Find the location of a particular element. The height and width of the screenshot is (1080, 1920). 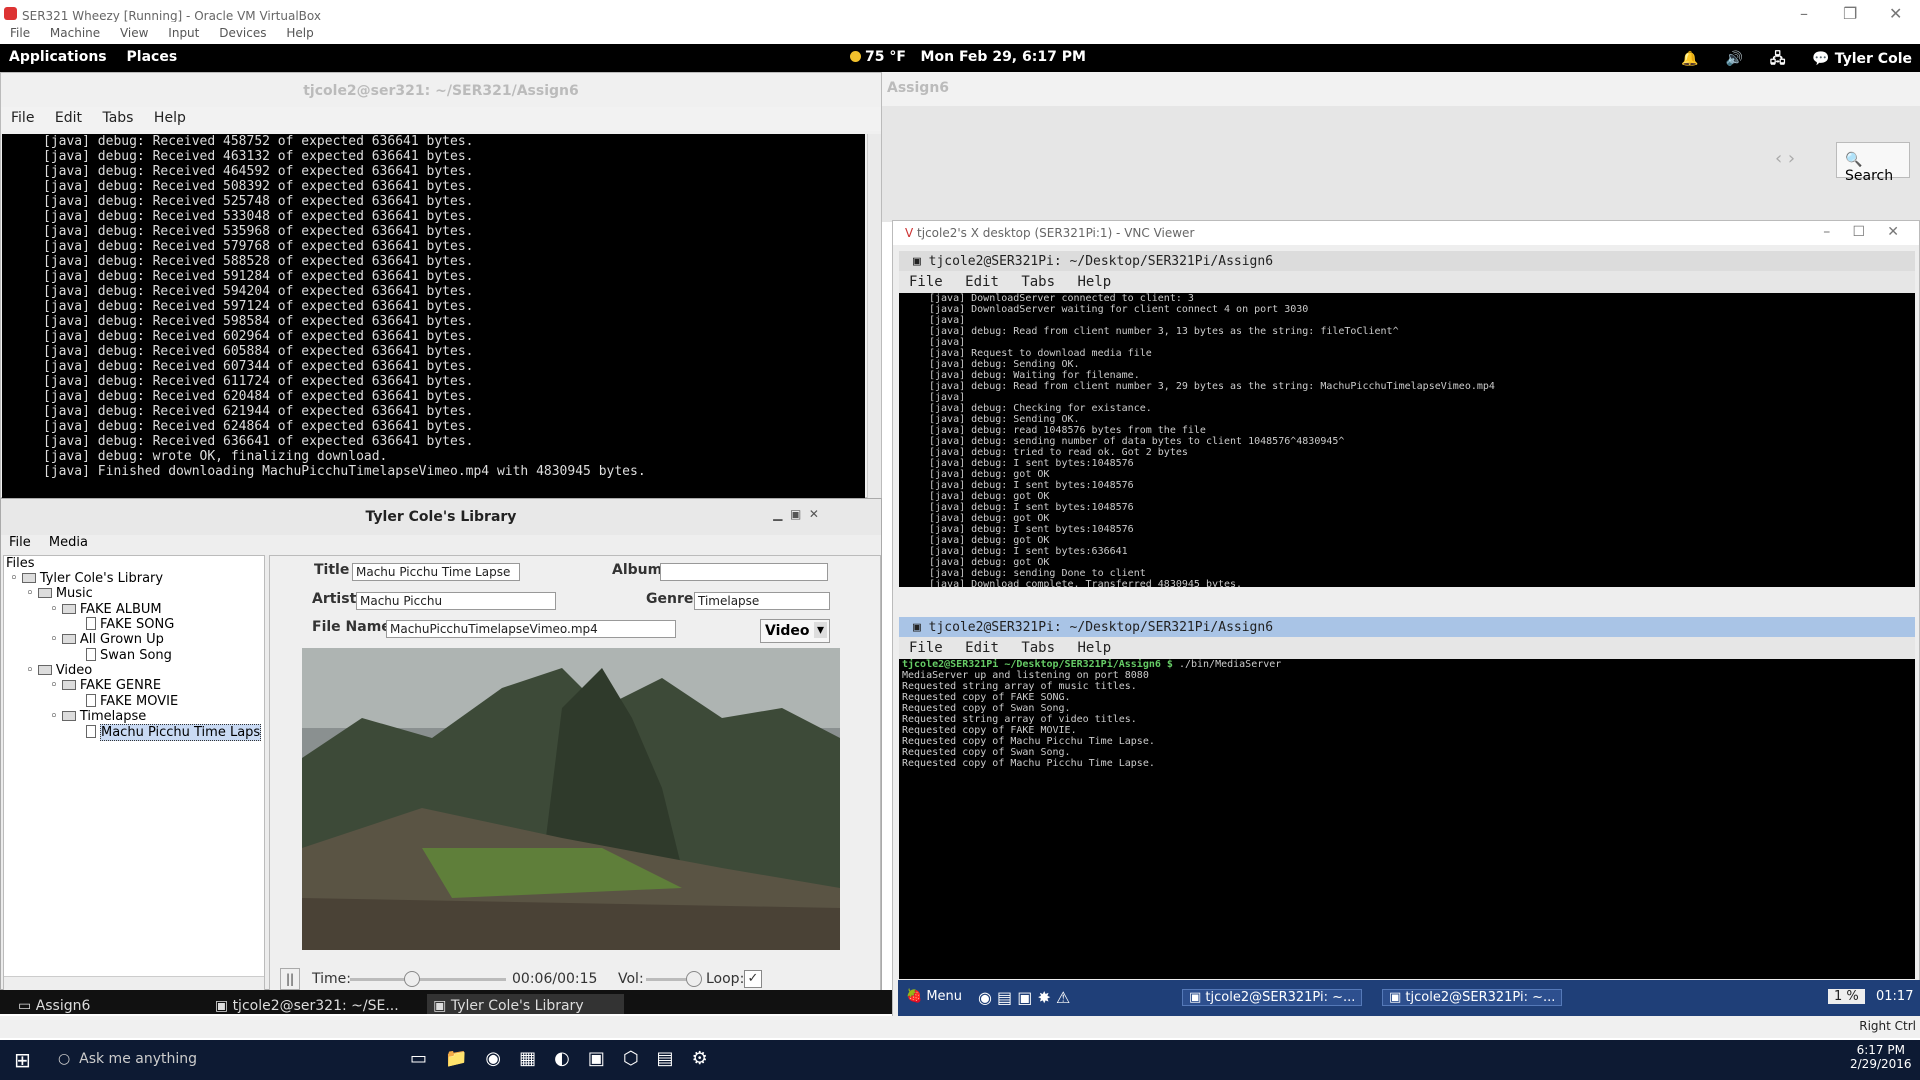

terminal-line: Requested copy of FAKE MOVIE. is located at coordinates (989, 730).